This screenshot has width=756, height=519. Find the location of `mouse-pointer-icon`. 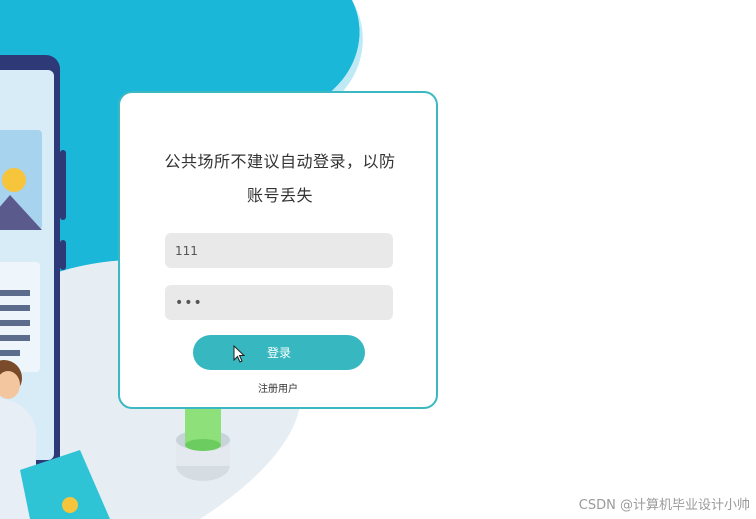

mouse-pointer-icon is located at coordinates (239, 354).